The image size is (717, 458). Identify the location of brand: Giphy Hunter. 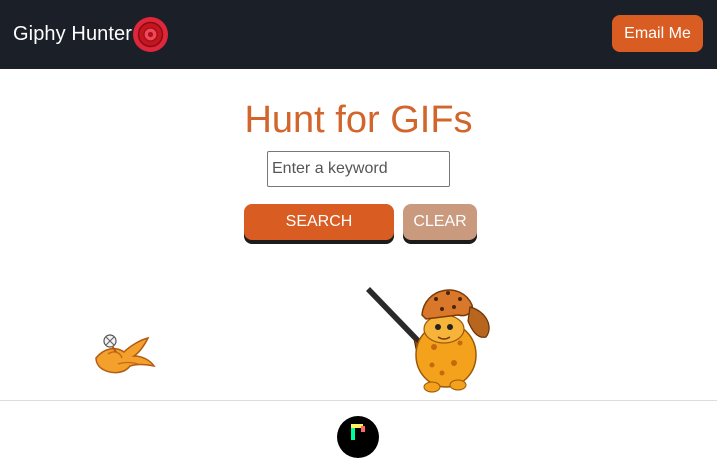
(72, 34).